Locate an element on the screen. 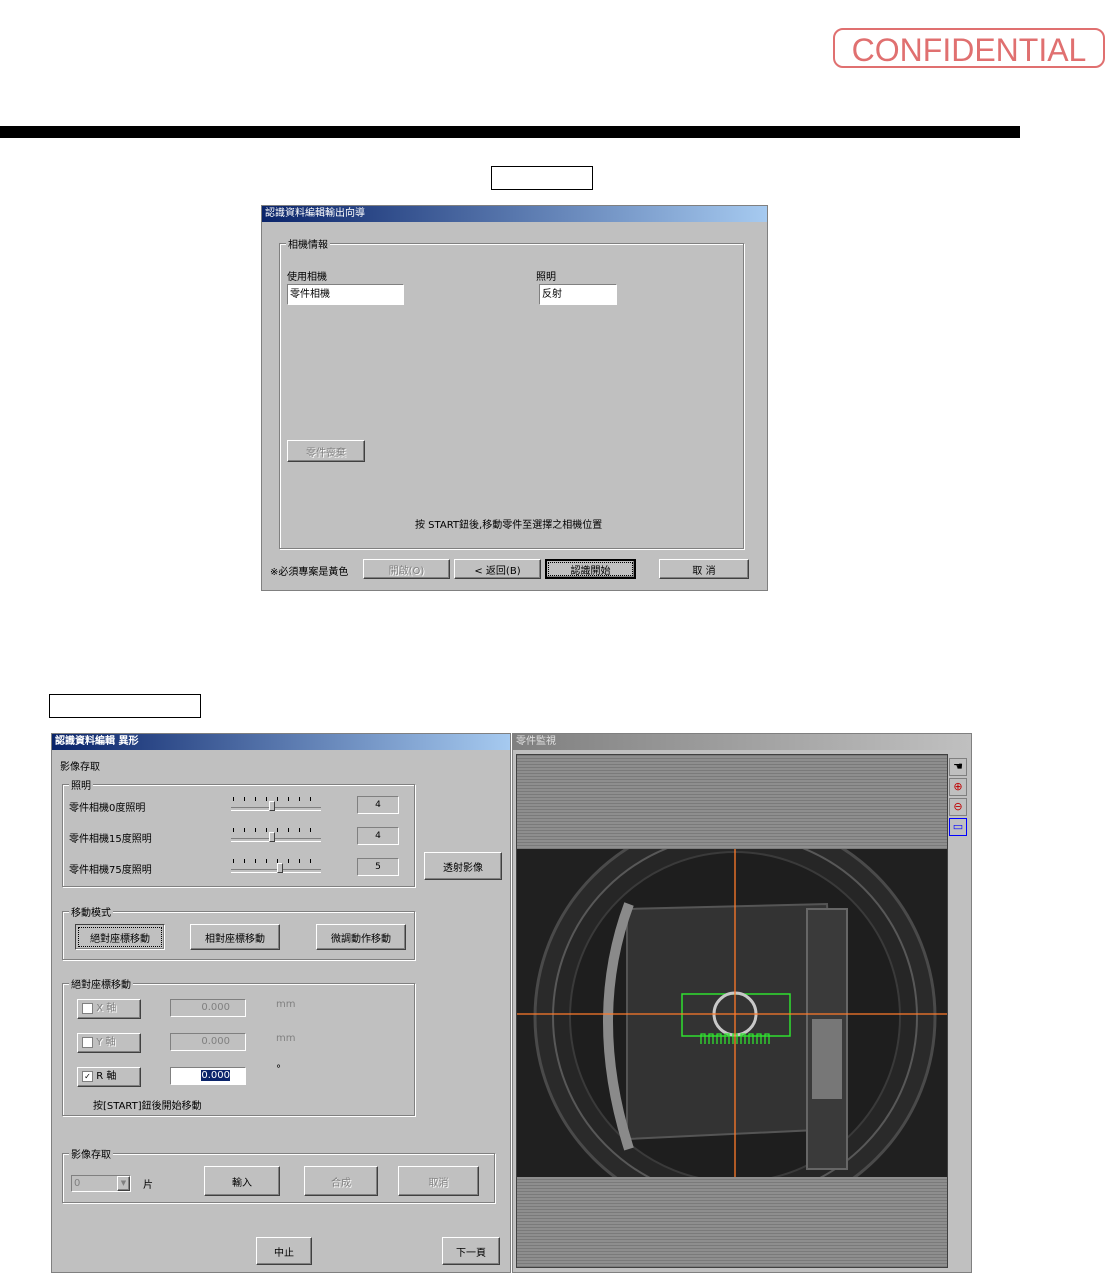 This screenshot has height=1277, width=1107. part-monitor-title: 零件監視 is located at coordinates (742, 742).